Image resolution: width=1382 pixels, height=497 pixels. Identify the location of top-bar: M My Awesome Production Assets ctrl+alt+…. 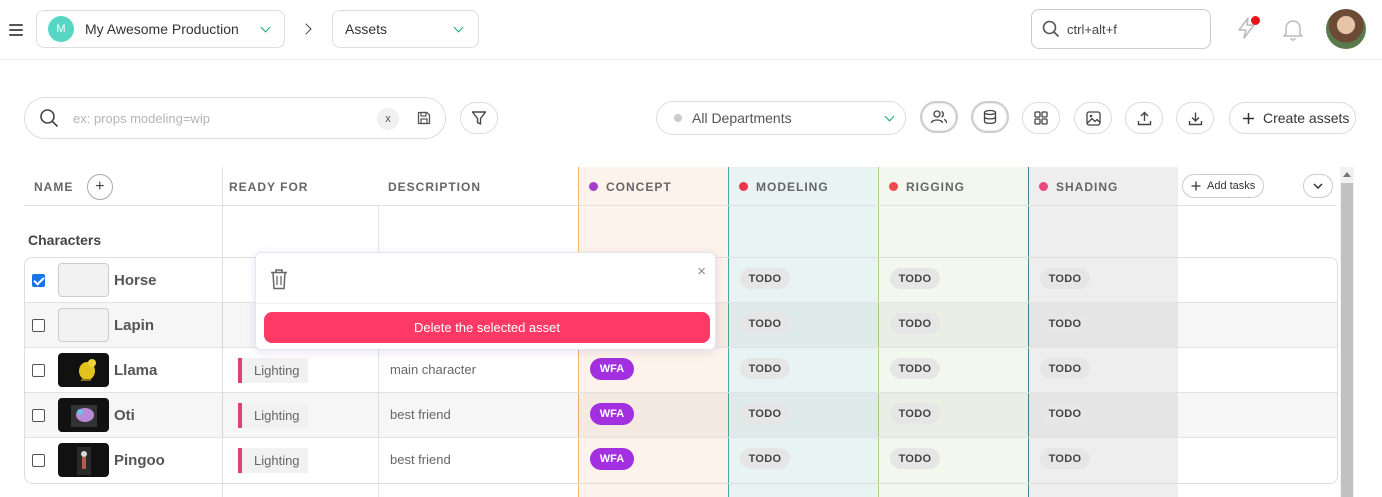
(691, 30).